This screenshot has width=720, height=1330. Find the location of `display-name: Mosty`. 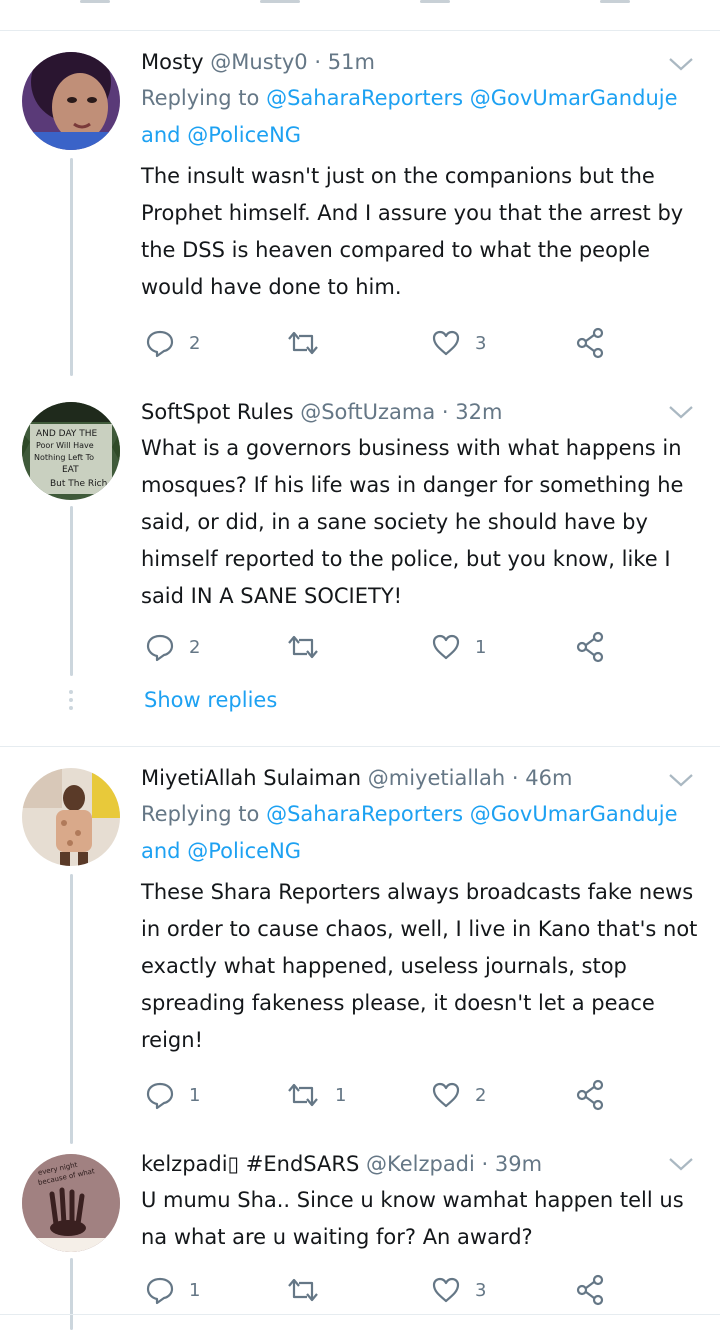

display-name: Mosty is located at coordinates (172, 62).